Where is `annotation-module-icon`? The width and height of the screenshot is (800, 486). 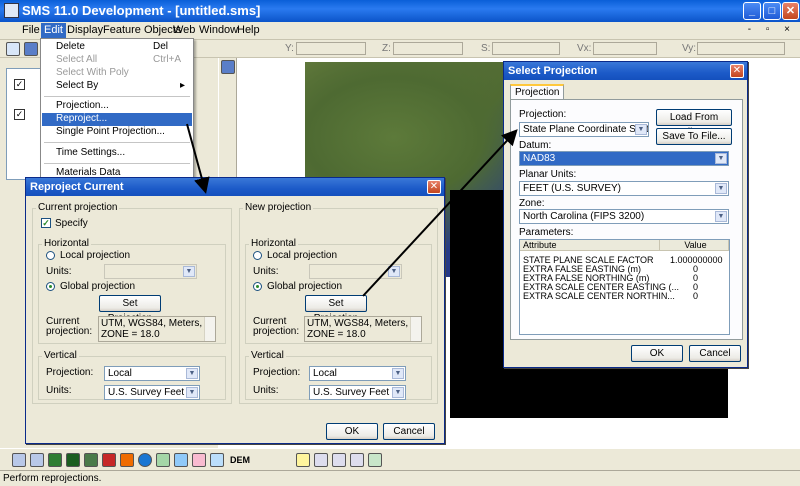 annotation-module-icon is located at coordinates (199, 460).